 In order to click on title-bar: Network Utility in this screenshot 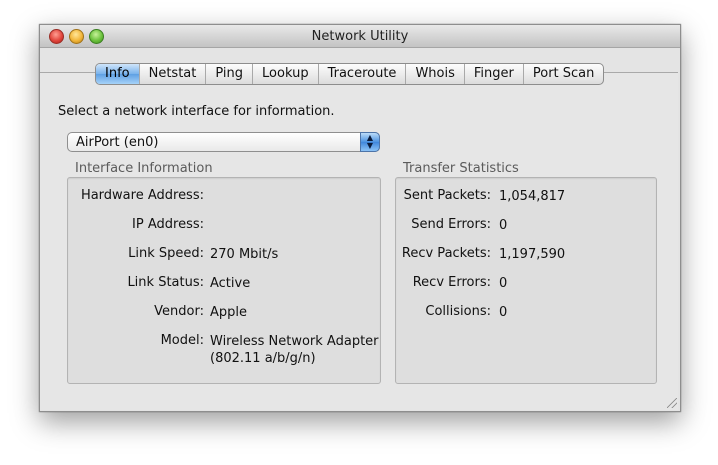, I will do `click(360, 36)`.